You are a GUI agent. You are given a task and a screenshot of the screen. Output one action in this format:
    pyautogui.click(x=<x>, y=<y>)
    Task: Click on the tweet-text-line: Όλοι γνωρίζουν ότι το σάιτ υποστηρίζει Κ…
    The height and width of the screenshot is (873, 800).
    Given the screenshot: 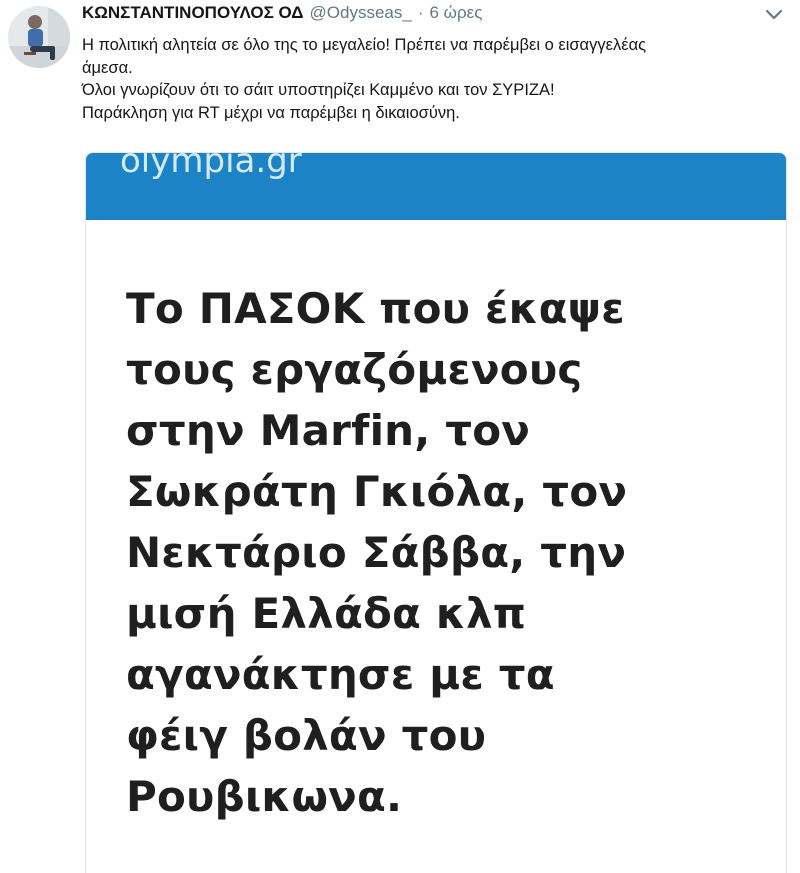 What is the action you would take?
    pyautogui.click(x=318, y=90)
    